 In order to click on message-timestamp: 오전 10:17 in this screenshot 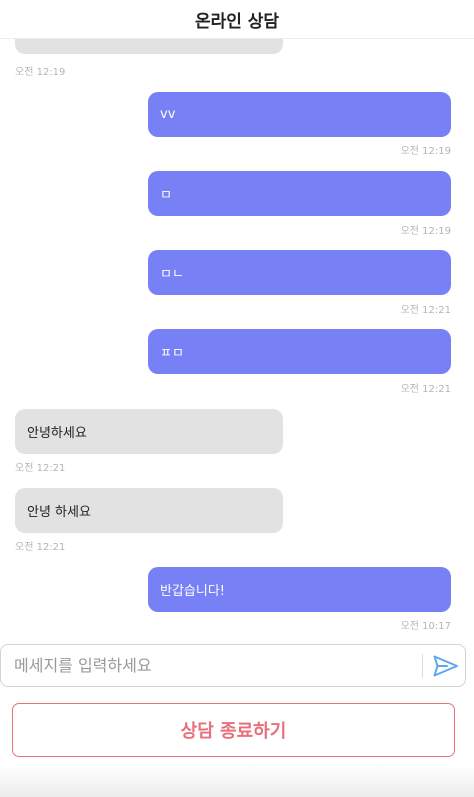, I will do `click(425, 626)`.